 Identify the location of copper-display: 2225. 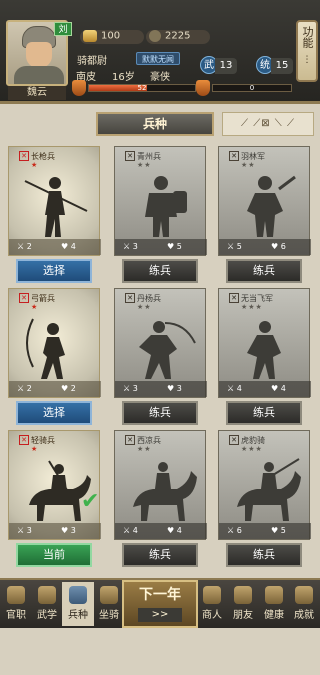
(178, 37).